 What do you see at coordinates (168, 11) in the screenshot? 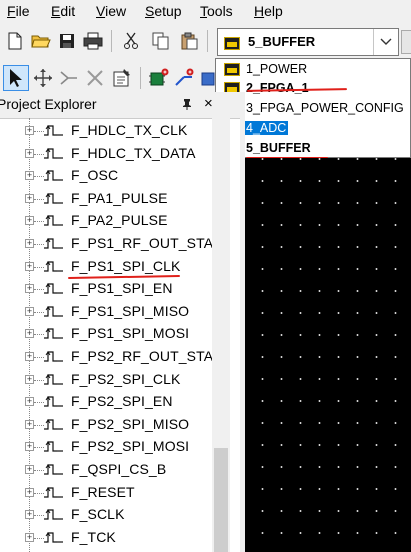
I see `menu-label: etup` at bounding box center [168, 11].